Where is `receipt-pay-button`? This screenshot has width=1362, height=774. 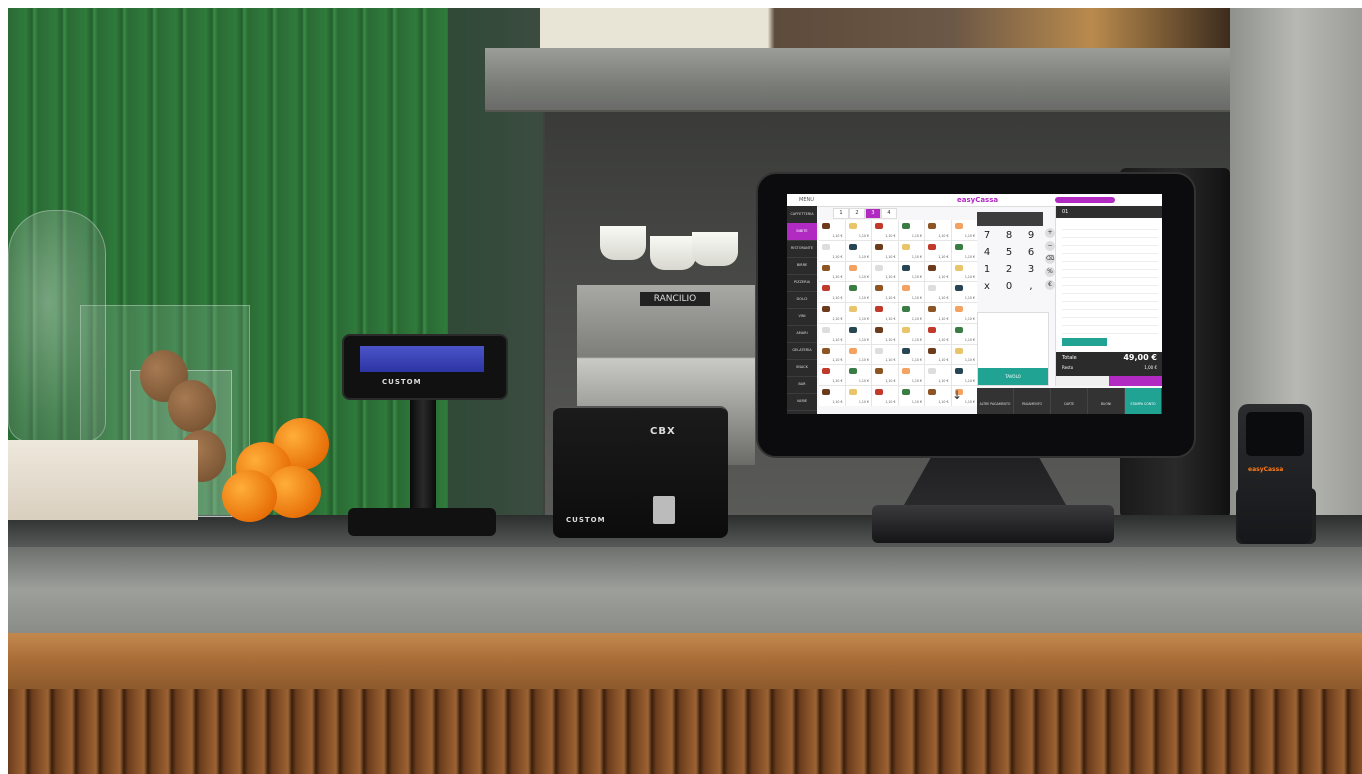 receipt-pay-button is located at coordinates (1135, 381).